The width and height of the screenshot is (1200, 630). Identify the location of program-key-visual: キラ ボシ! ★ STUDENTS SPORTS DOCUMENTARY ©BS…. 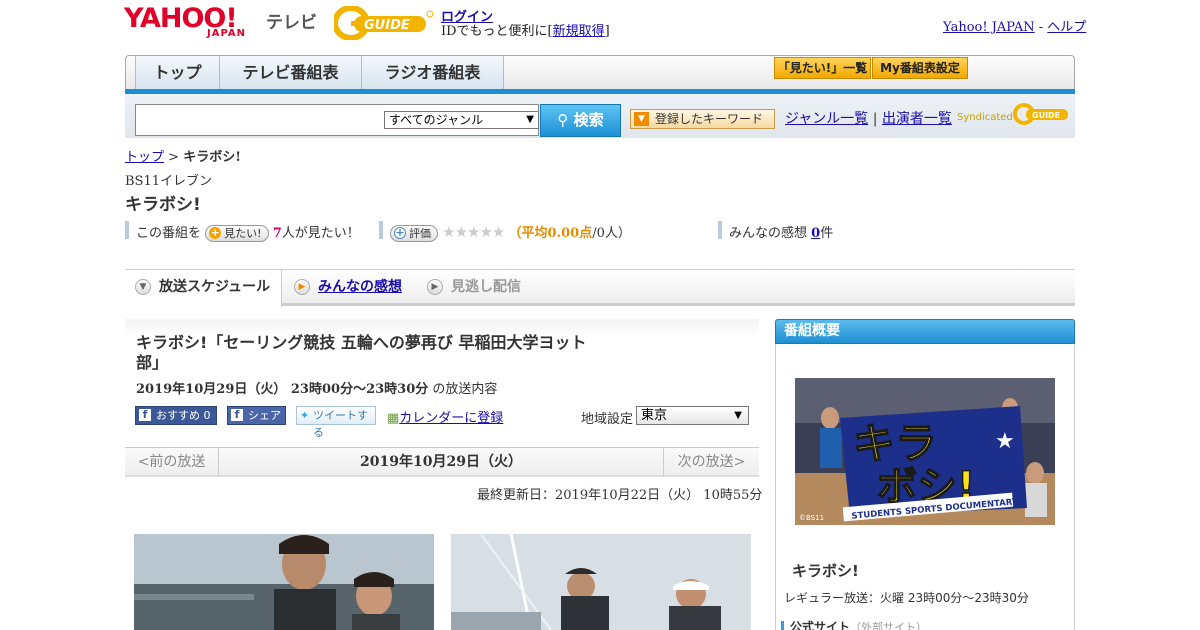
(925, 451).